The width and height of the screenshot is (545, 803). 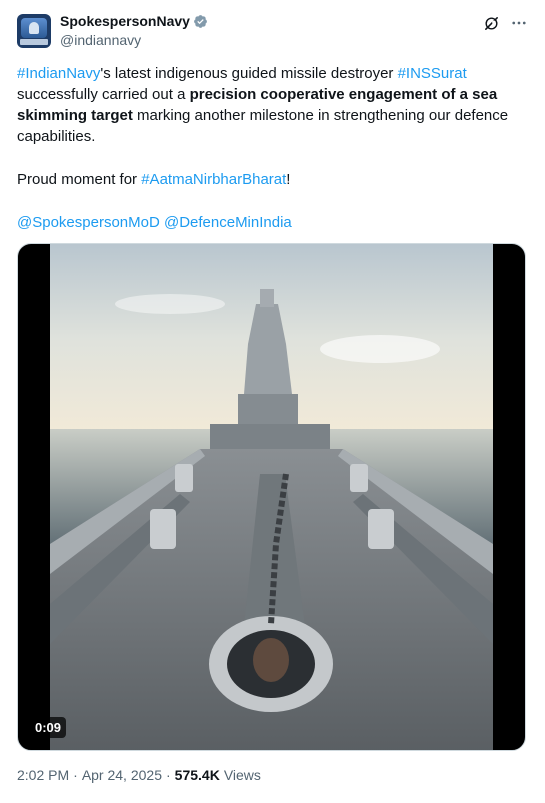 I want to click on more-icon, so click(x=519, y=23).